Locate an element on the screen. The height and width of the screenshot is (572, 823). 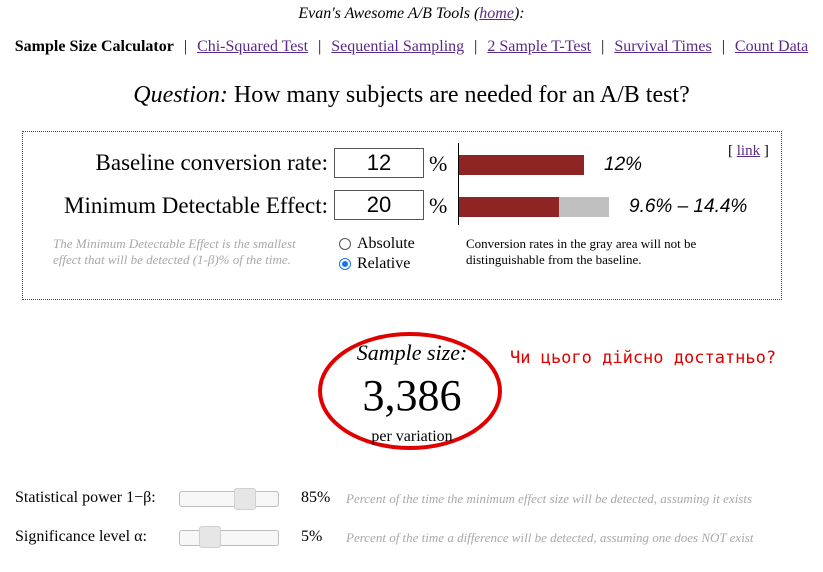
home-link: home is located at coordinates (496, 13).